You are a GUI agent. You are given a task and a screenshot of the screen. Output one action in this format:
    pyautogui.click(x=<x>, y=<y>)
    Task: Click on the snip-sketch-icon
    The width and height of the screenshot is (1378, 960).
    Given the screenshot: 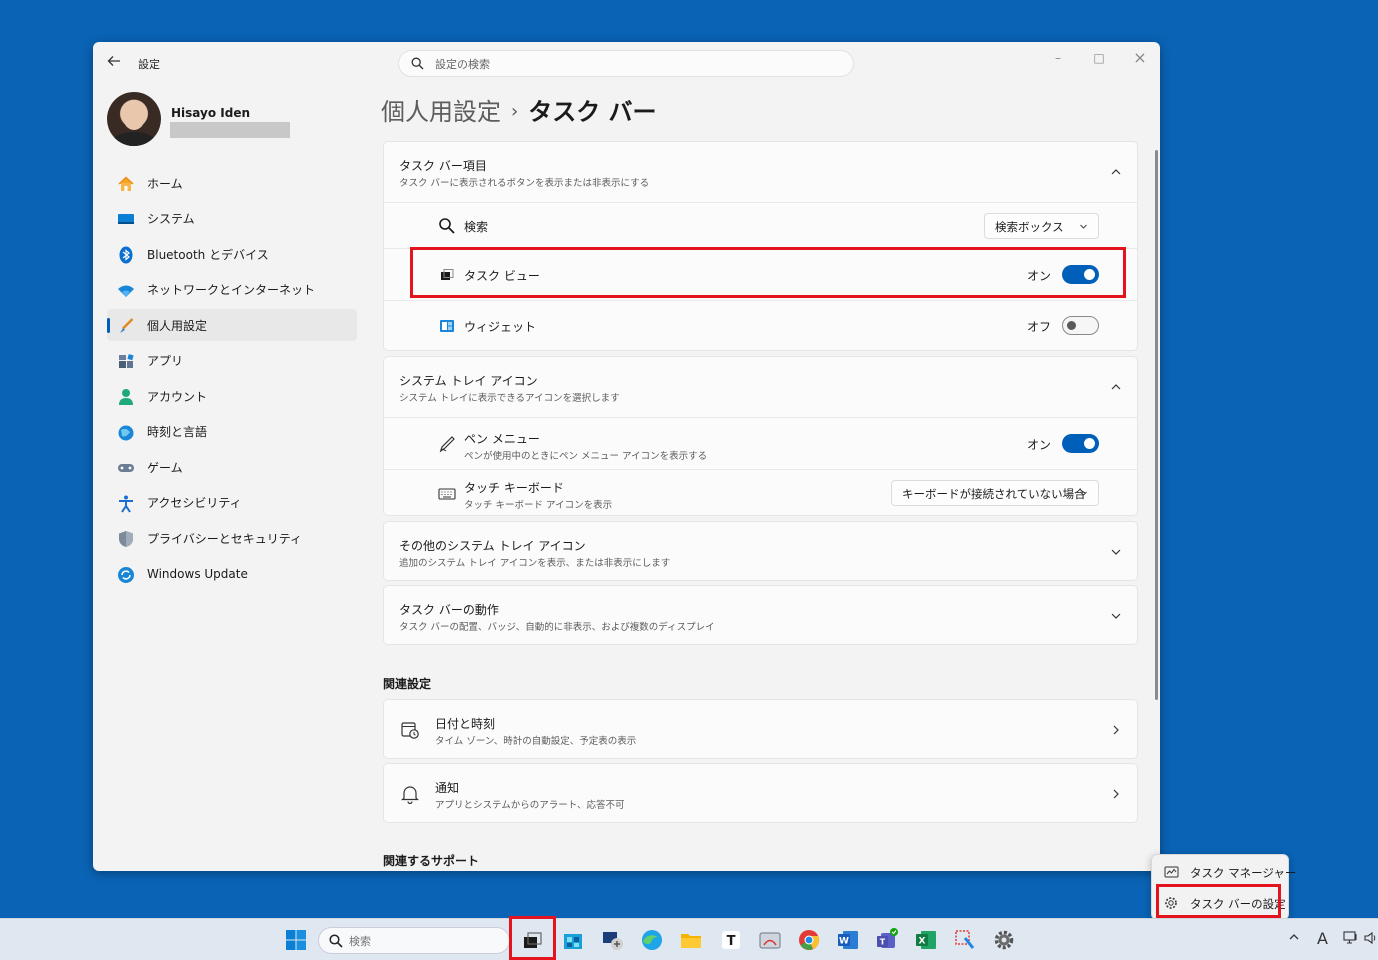 What is the action you would take?
    pyautogui.click(x=965, y=940)
    